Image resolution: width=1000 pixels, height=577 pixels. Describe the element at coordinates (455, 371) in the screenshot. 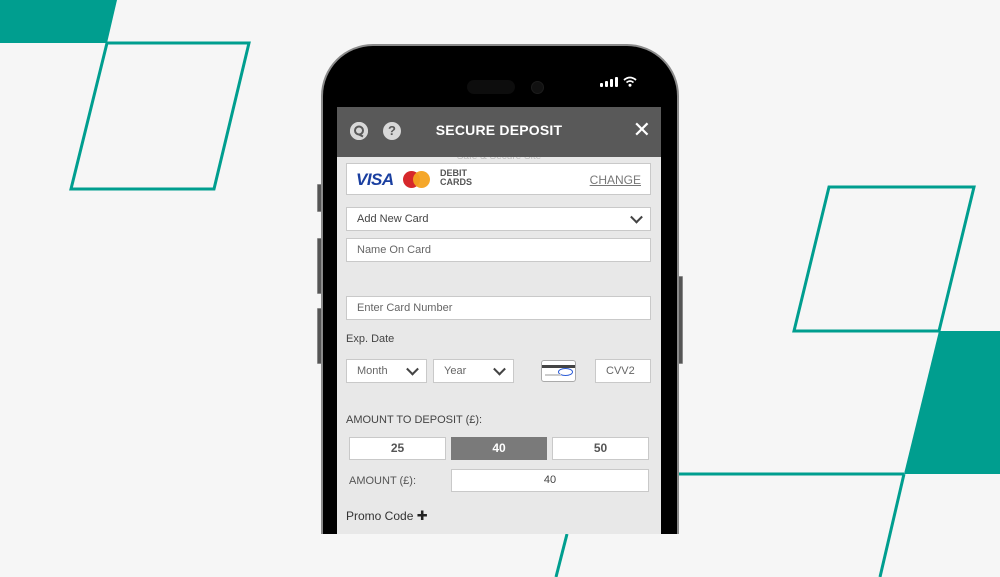

I see `year-select-value: Year` at that location.